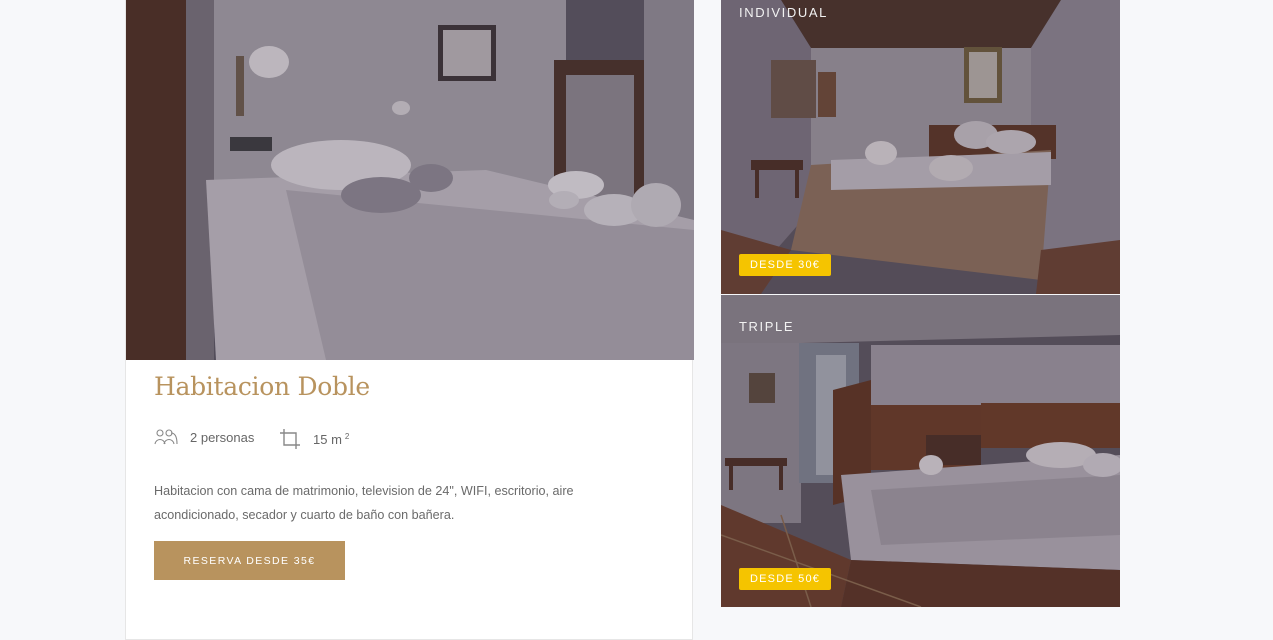 The image size is (1273, 640). I want to click on capacity-feature: 2 personas, so click(204, 437).